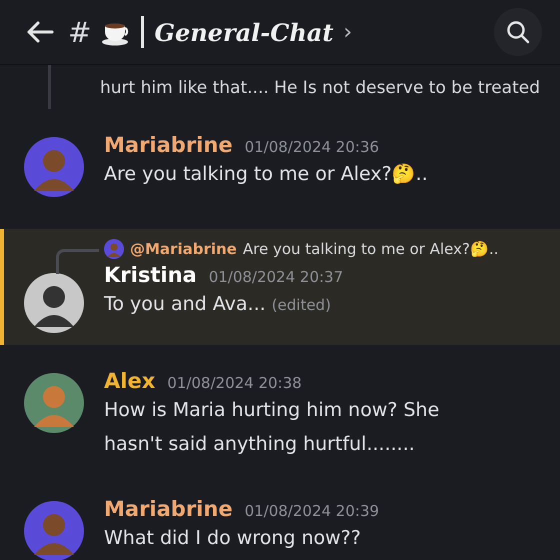 This screenshot has height=560, width=560. Describe the element at coordinates (347, 32) in the screenshot. I see `chevron: ›` at that location.